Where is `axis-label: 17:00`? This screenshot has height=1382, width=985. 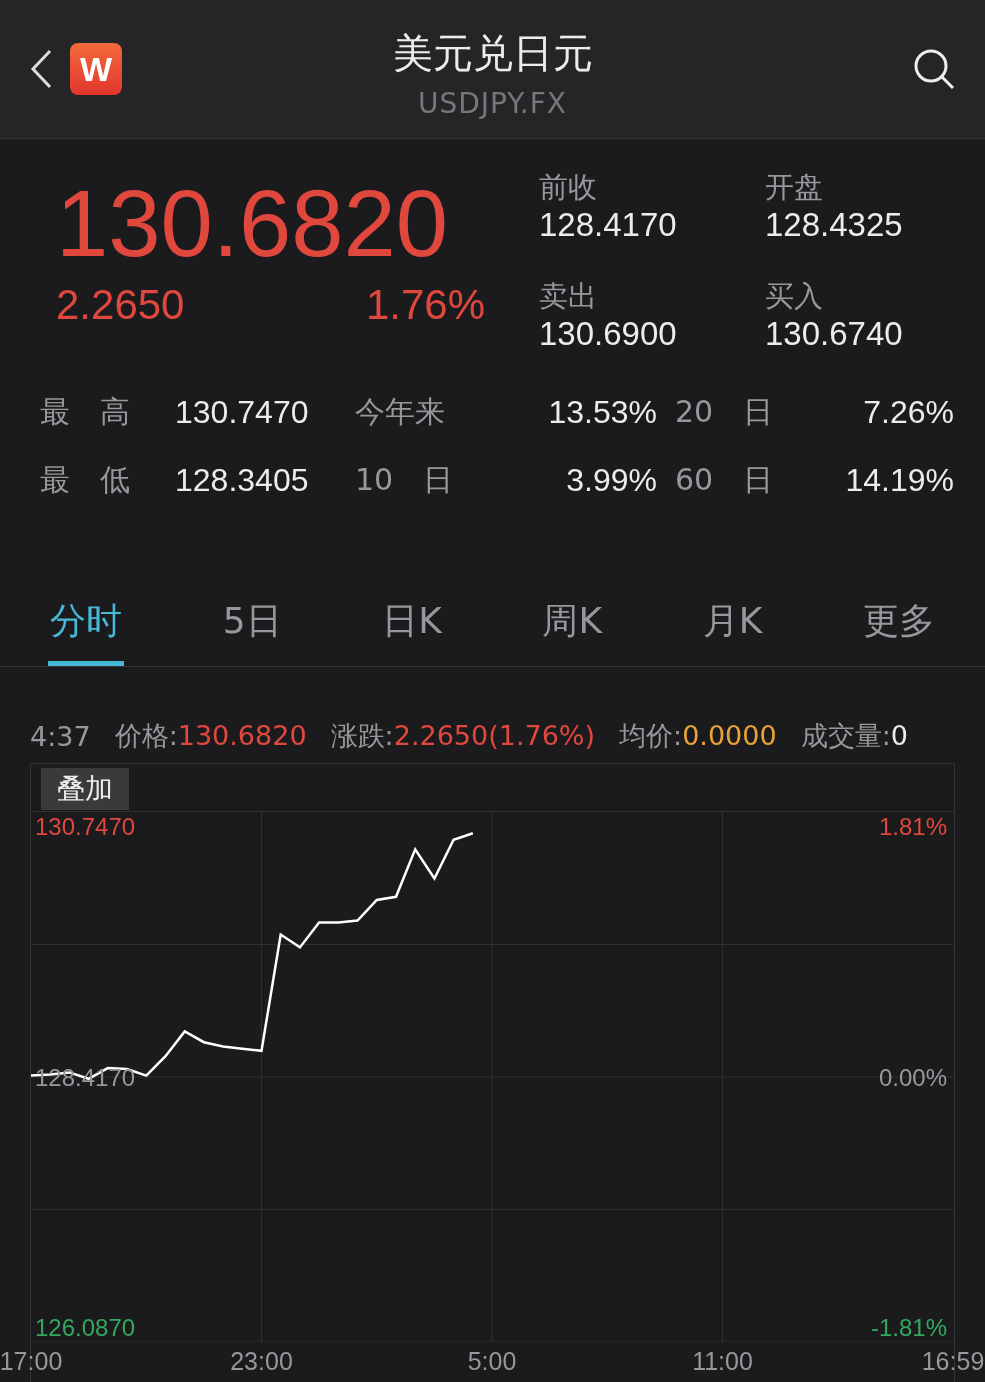
axis-label: 17:00 is located at coordinates (31, 1361).